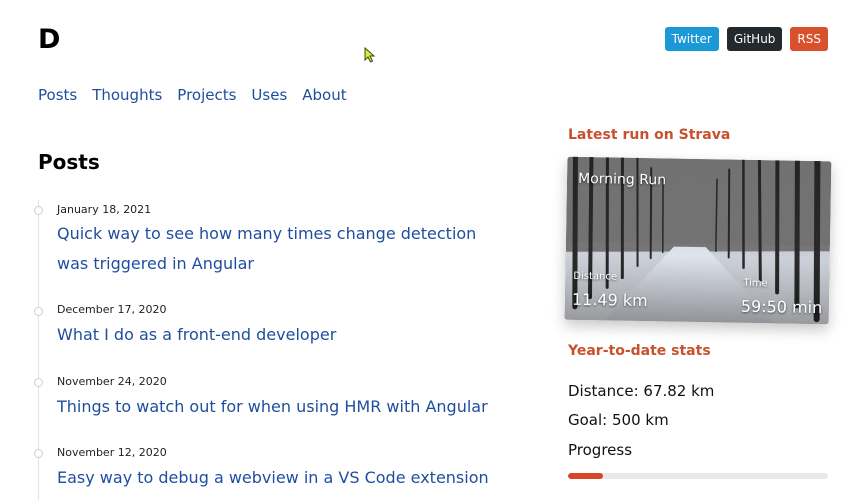 The width and height of the screenshot is (856, 500). Describe the element at coordinates (609, 300) in the screenshot. I see `distance-value: 11.49 km` at that location.